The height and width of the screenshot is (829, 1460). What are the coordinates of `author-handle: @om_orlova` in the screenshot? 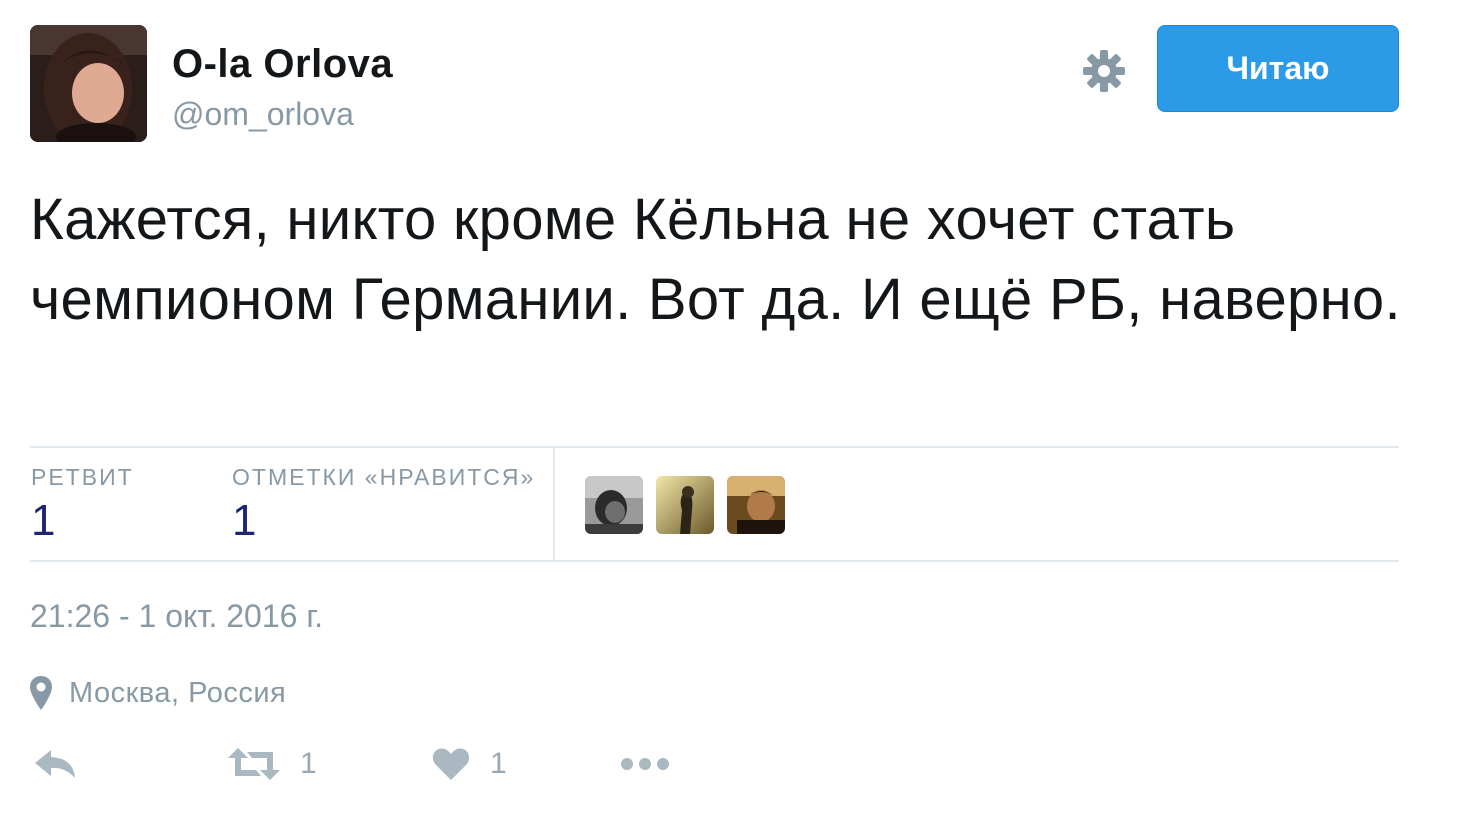 It's located at (263, 114).